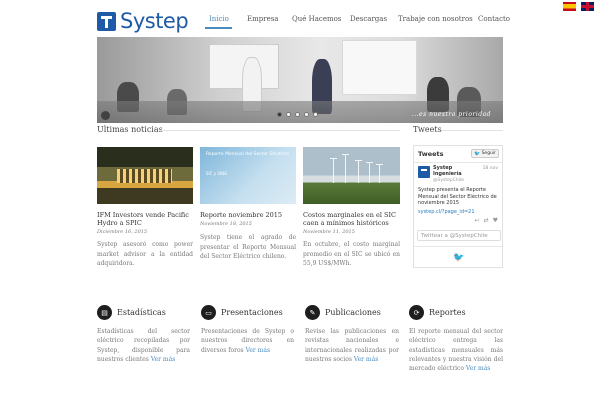  Describe the element at coordinates (353, 312) in the screenshot. I see `feature-title-publicaciones: Publicaciones` at that location.